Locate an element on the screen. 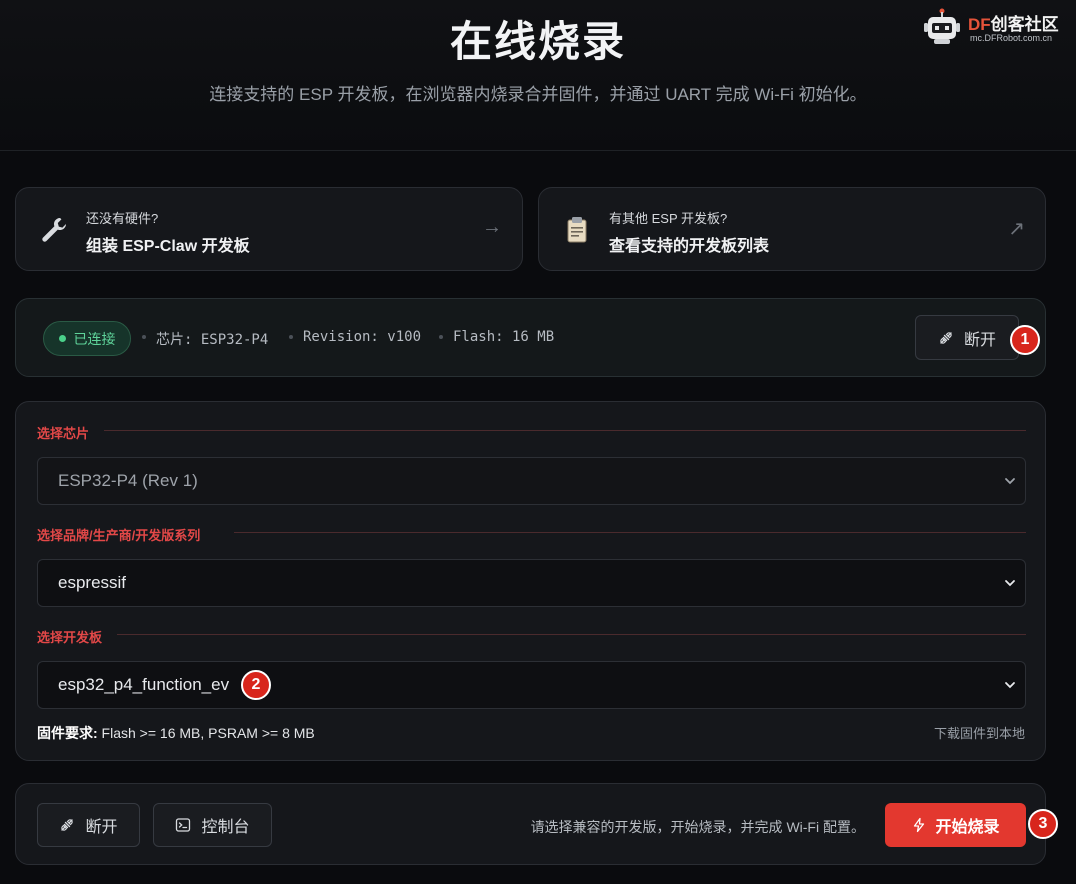 The height and width of the screenshot is (884, 1076). console-button: 控制台 is located at coordinates (212, 825).